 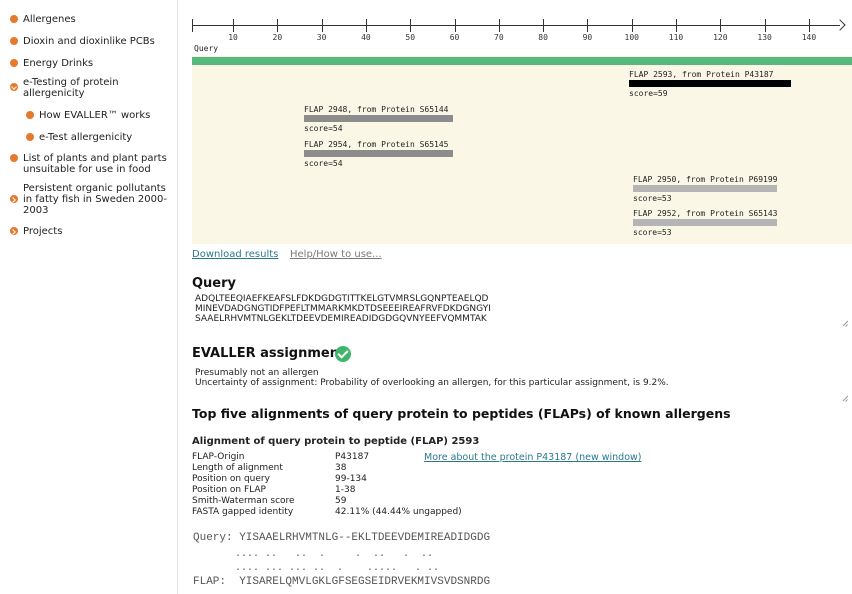 I want to click on ruler-tick-label: 20, so click(x=277, y=37).